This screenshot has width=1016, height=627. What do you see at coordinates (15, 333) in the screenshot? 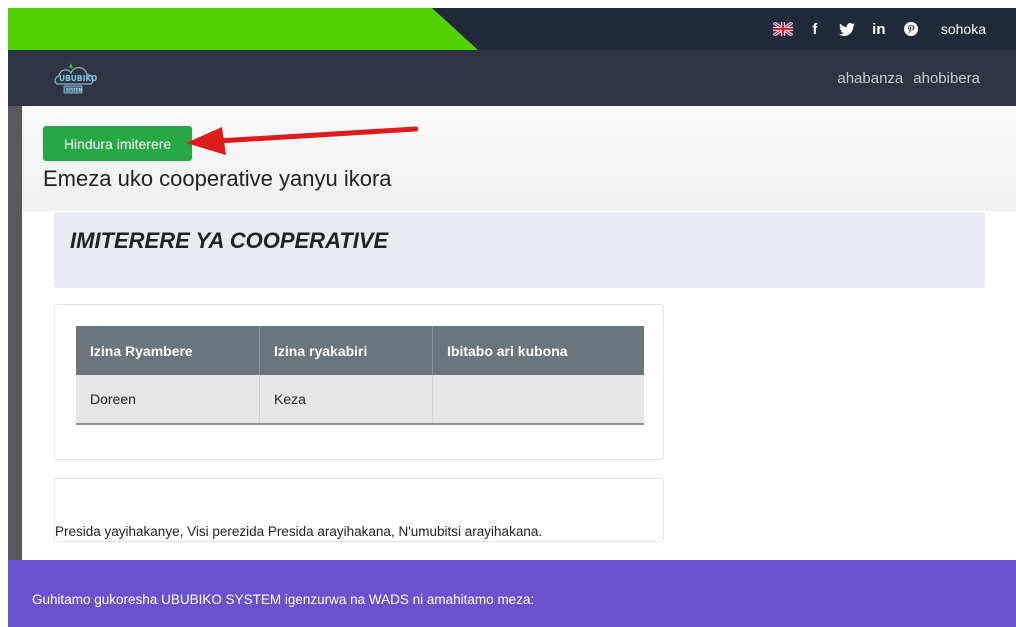
I see `left-border-strip` at bounding box center [15, 333].